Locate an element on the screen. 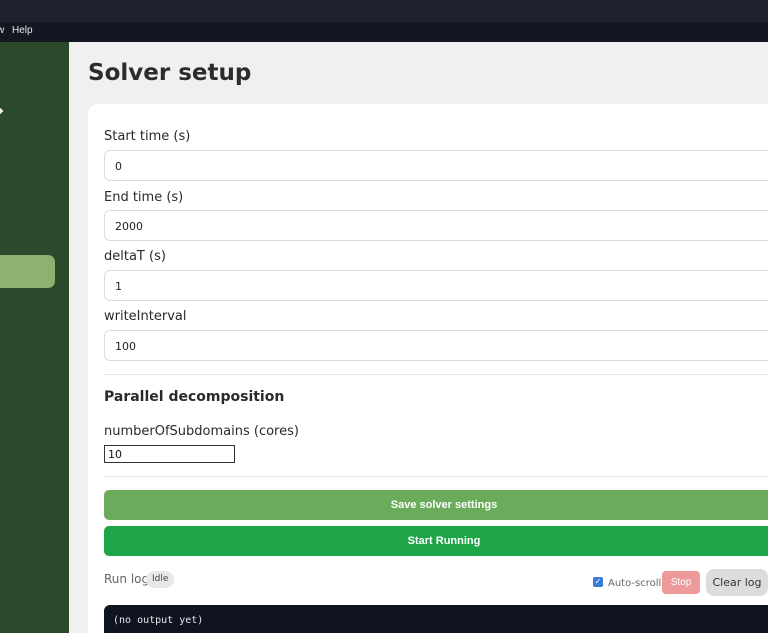 The width and height of the screenshot is (768, 633). write-interval-label: writeInterval is located at coordinates (145, 316).